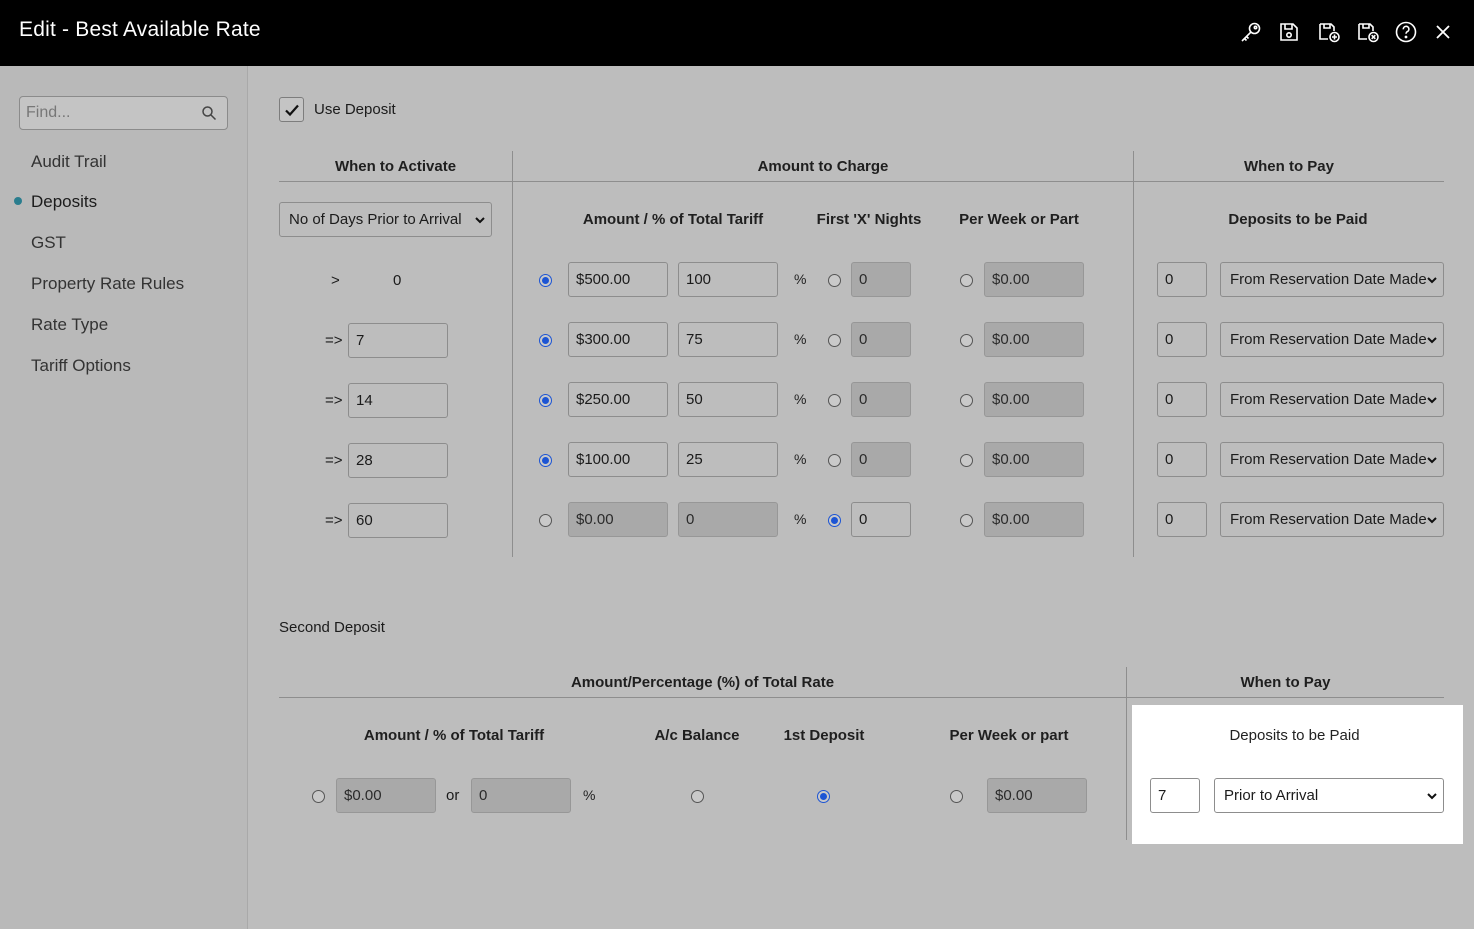  Describe the element at coordinates (728, 399) in the screenshot. I see `percent-field: 50` at that location.